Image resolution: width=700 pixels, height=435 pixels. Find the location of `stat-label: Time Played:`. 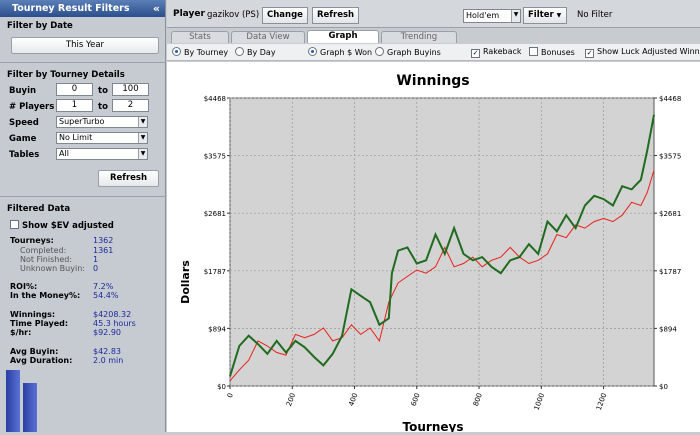

stat-label: Time Played: is located at coordinates (39, 323).